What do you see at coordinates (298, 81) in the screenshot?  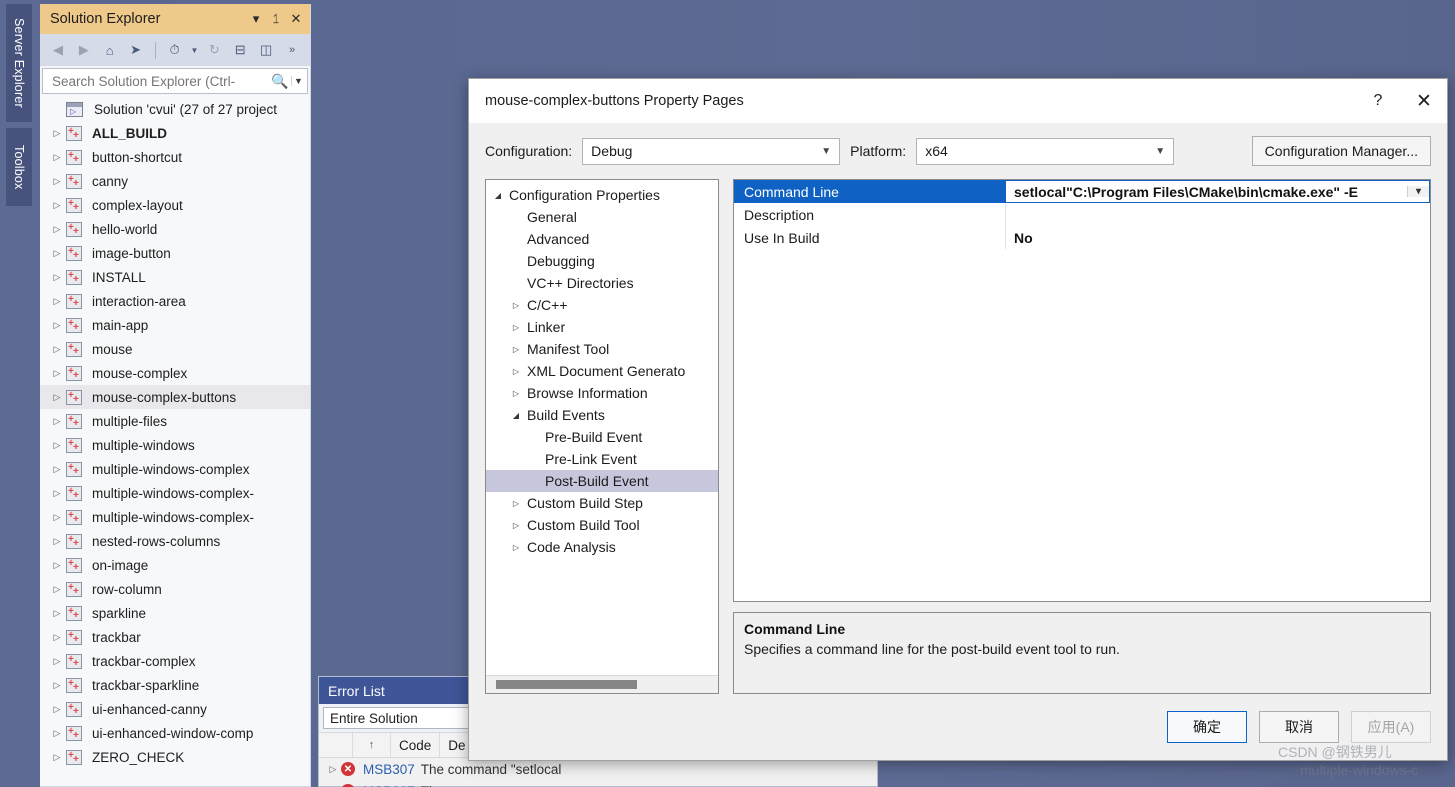 I see `chevron-down-icon: ▼` at bounding box center [298, 81].